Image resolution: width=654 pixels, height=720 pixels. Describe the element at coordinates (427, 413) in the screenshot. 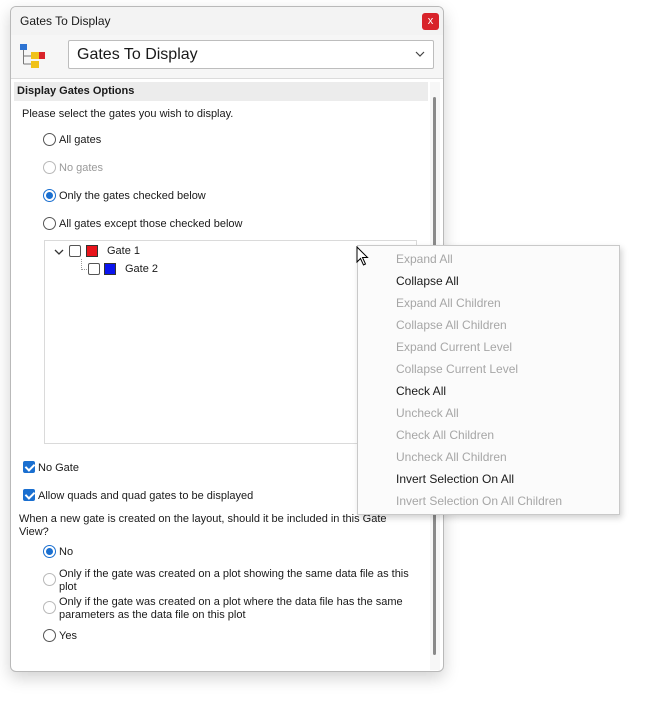

I see `menu-uncheck-all: Uncheck All` at that location.